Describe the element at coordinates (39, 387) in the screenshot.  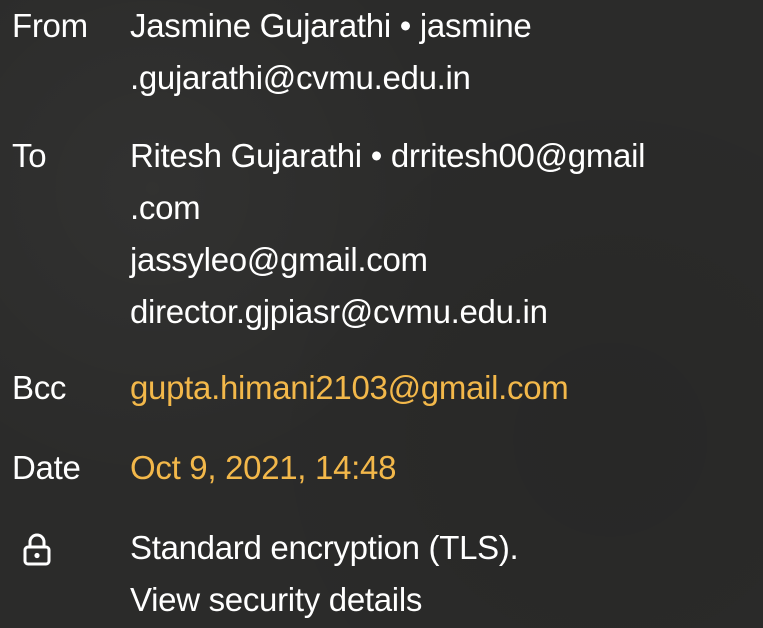
I see `bcc-label: Bcc` at that location.